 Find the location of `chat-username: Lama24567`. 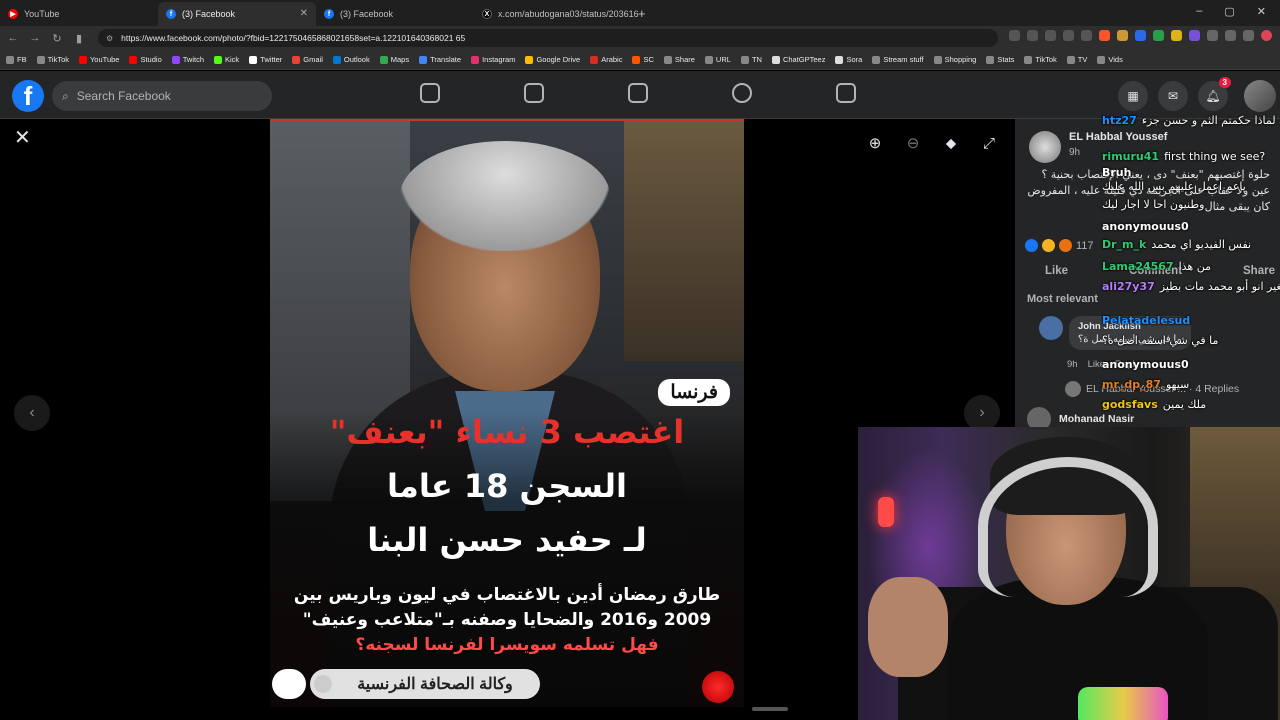

chat-username: Lama24567 is located at coordinates (1138, 266).